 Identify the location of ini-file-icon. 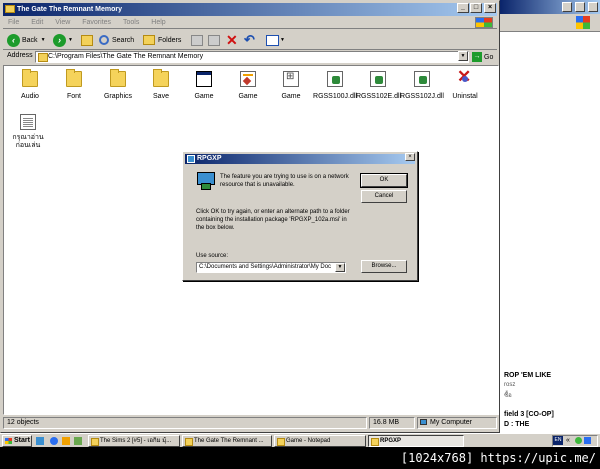
(291, 79).